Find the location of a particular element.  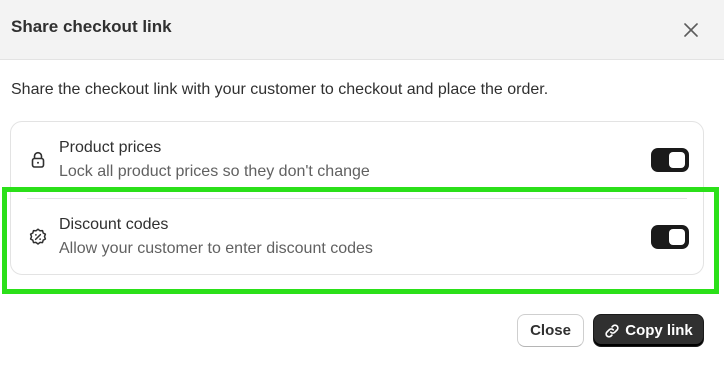

product-prices-toggle is located at coordinates (670, 160).